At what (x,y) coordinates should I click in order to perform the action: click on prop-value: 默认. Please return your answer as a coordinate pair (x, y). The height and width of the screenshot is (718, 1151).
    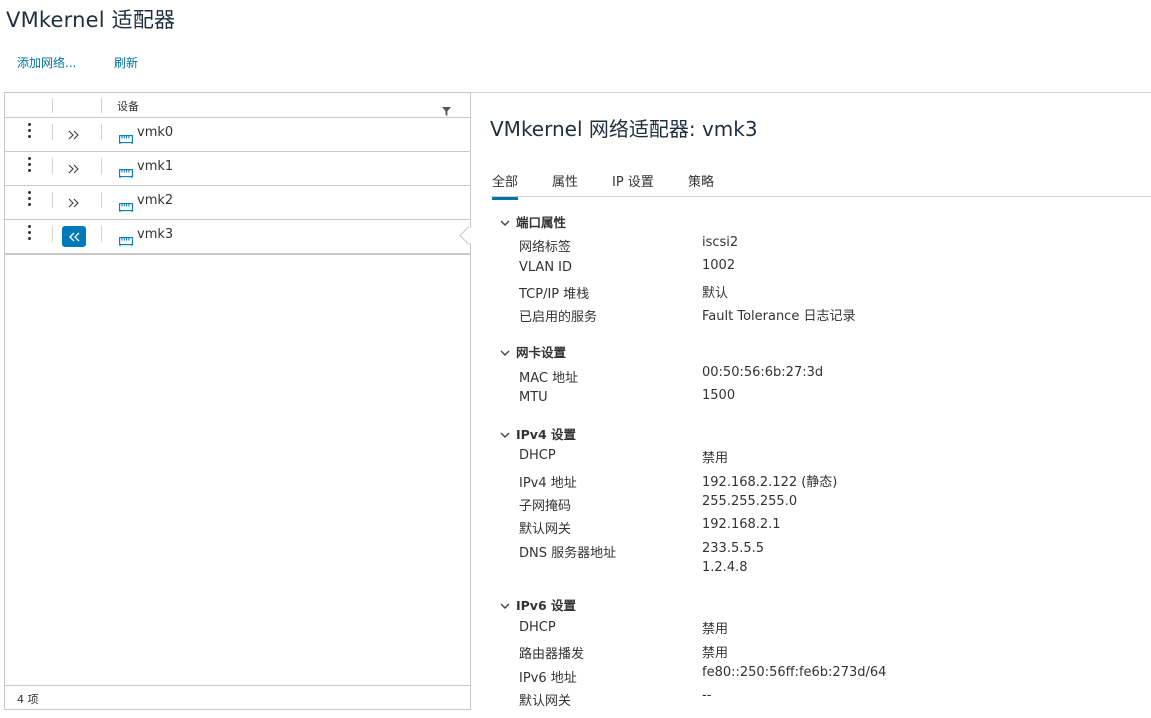
    Looking at the image, I should click on (715, 293).